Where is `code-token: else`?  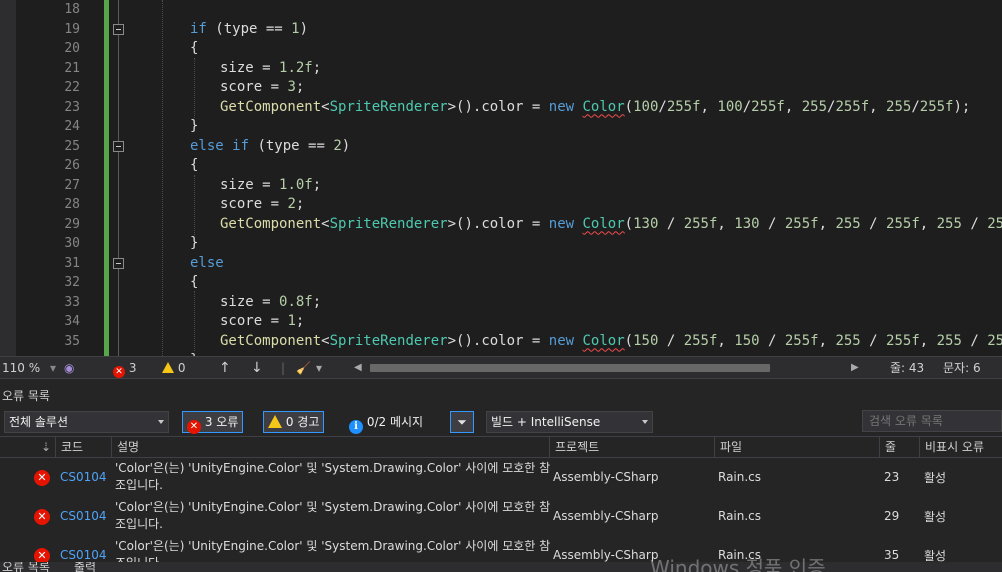 code-token: else is located at coordinates (207, 262).